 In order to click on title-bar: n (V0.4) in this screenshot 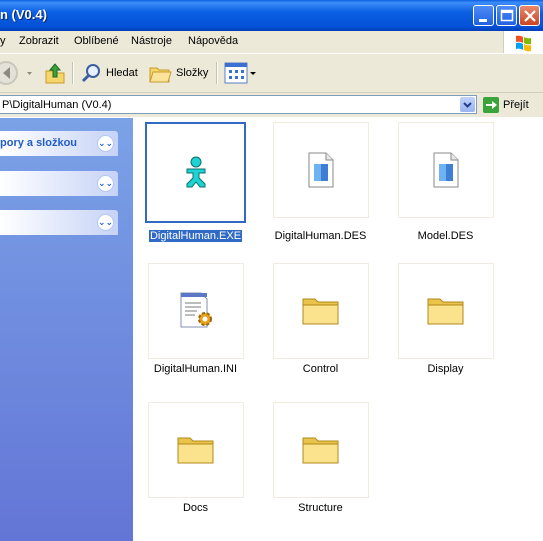, I will do `click(271, 15)`.